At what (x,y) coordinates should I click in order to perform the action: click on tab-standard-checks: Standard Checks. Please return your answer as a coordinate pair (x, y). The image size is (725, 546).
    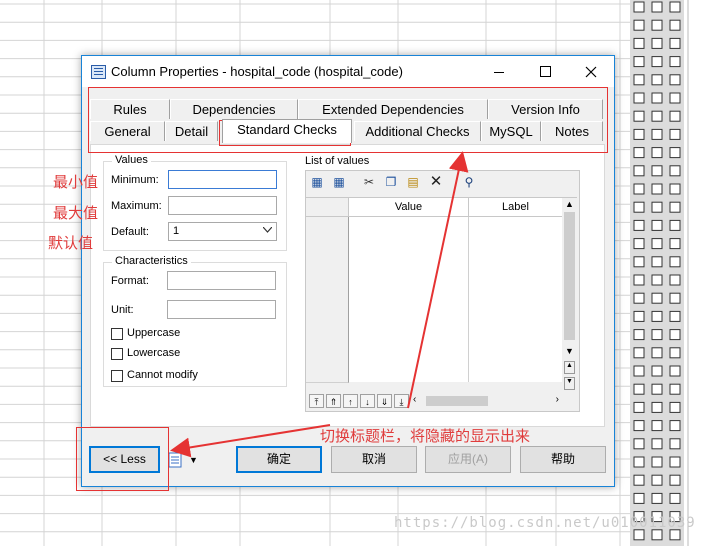
    Looking at the image, I should click on (287, 131).